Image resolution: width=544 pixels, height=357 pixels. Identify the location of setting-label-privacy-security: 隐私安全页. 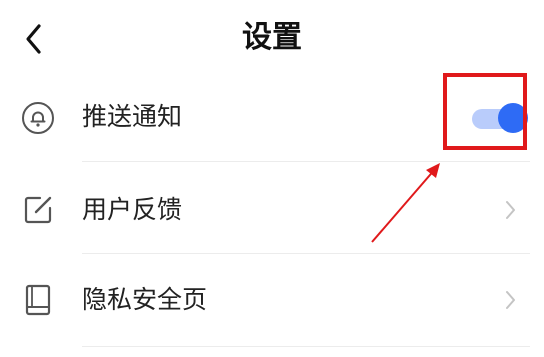
(145, 299).